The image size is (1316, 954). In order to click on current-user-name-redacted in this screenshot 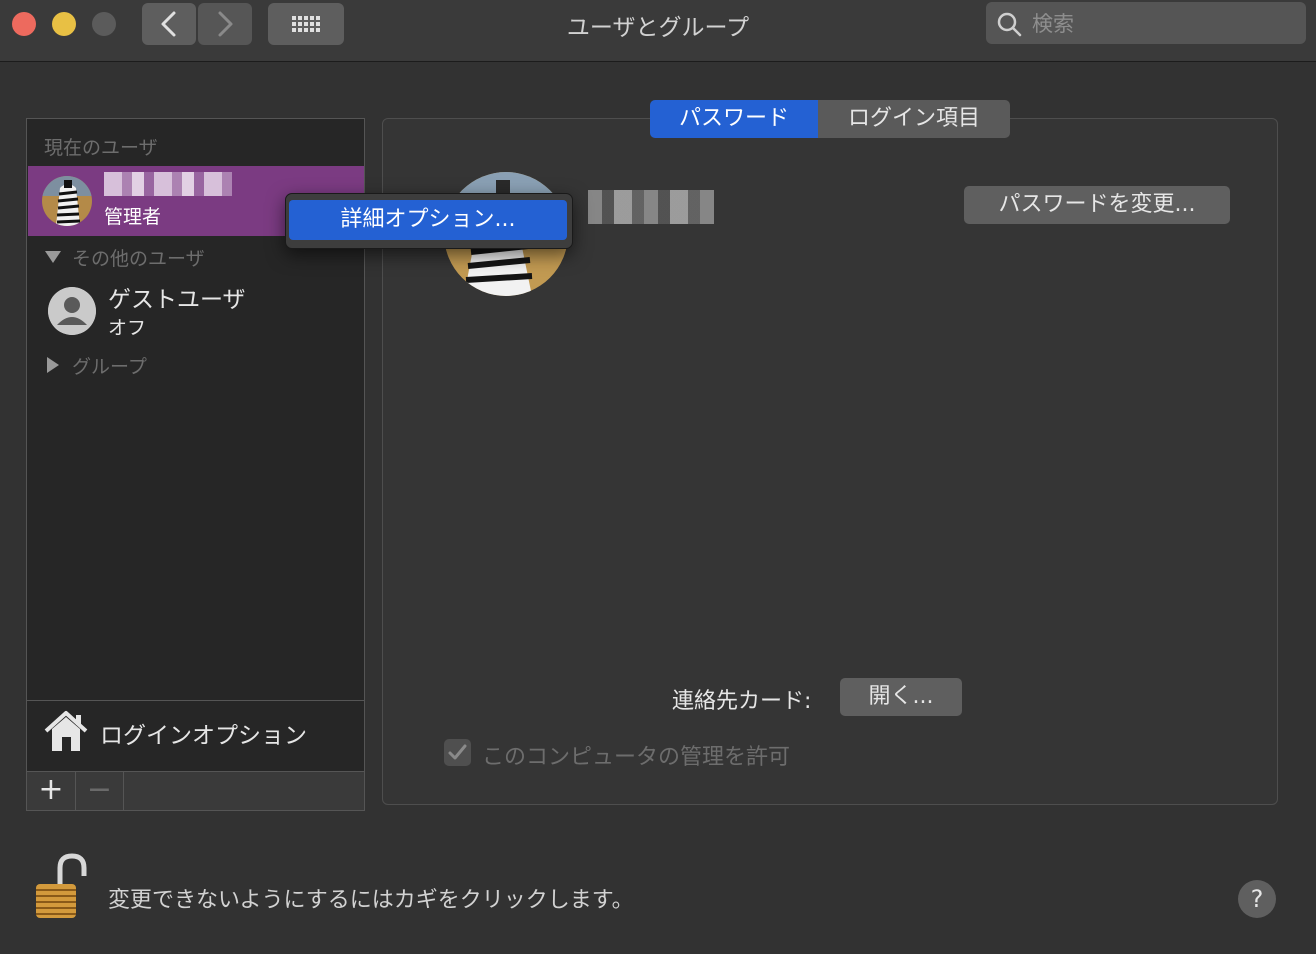, I will do `click(168, 184)`.